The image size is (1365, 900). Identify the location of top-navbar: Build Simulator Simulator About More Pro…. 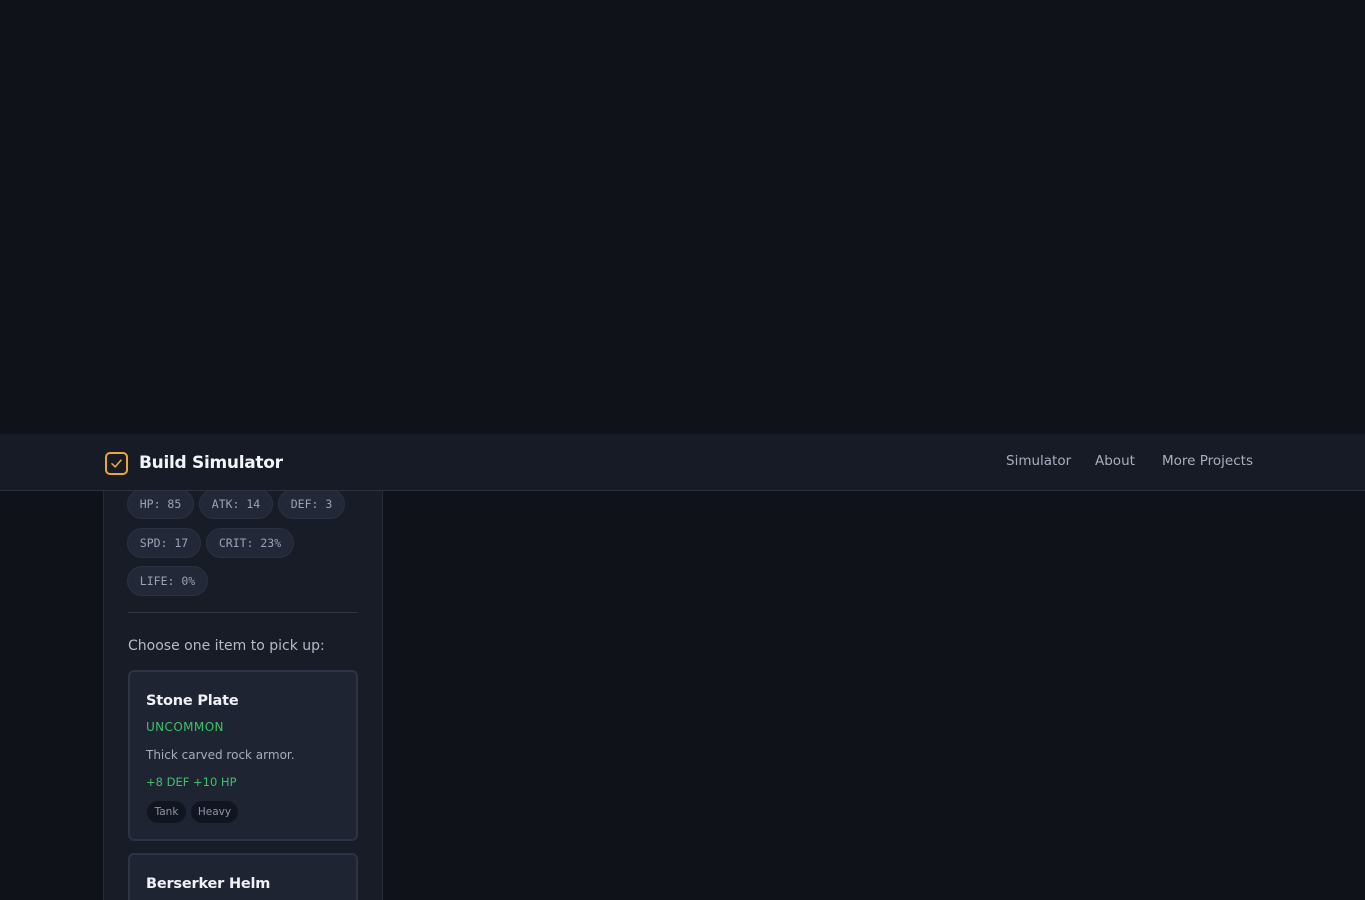
(682, 462).